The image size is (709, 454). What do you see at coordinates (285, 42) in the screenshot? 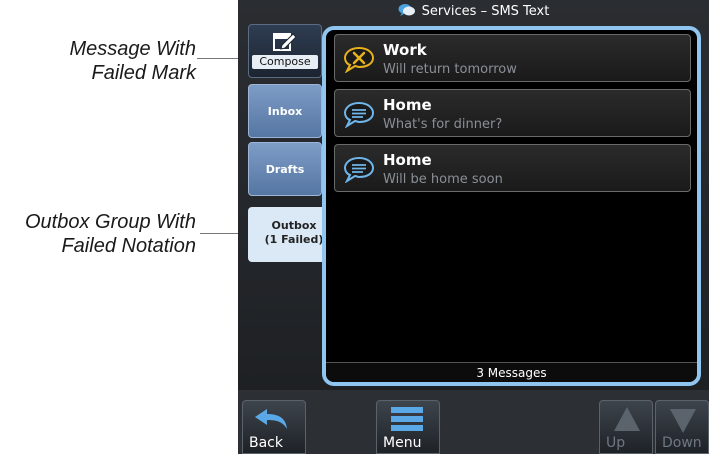
I see `compose-icon` at bounding box center [285, 42].